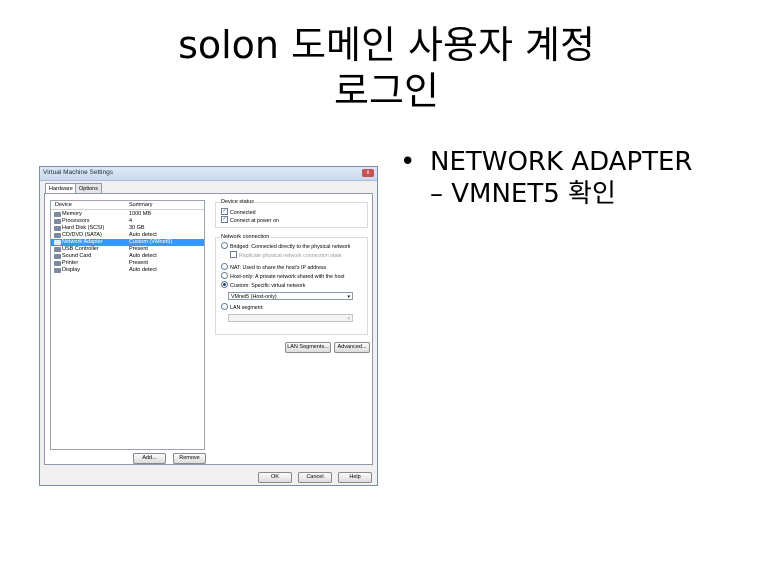 The height and width of the screenshot is (580, 773). Describe the element at coordinates (127, 249) in the screenshot. I see `device-row-usb-controller: USB Controller Present` at that location.